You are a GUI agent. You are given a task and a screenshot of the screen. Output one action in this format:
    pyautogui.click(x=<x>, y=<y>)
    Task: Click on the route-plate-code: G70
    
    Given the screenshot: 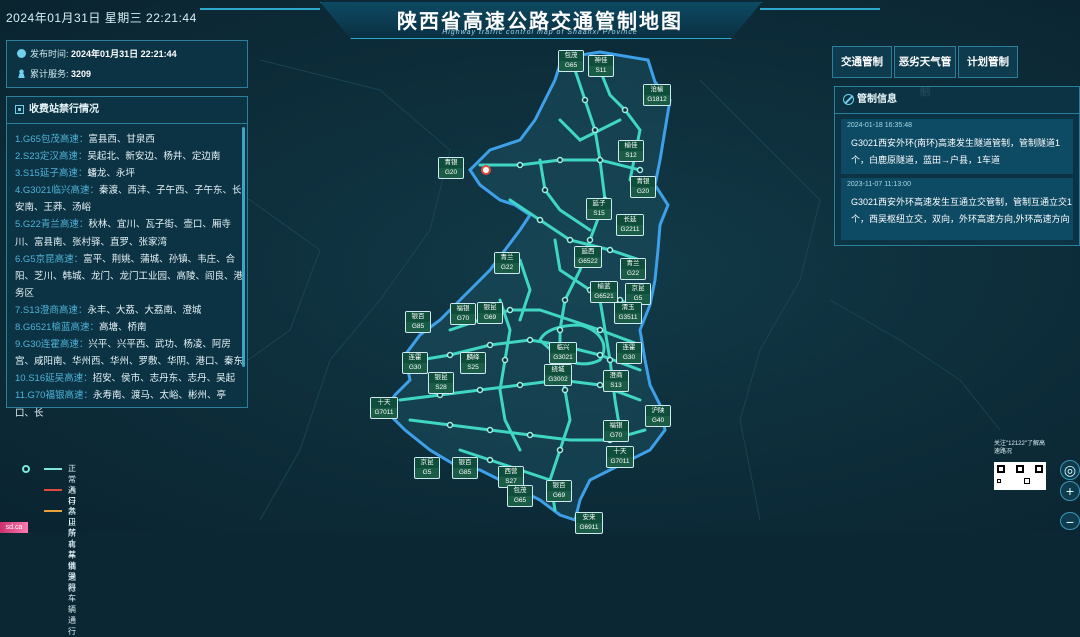 What is the action you would take?
    pyautogui.click(x=463, y=318)
    